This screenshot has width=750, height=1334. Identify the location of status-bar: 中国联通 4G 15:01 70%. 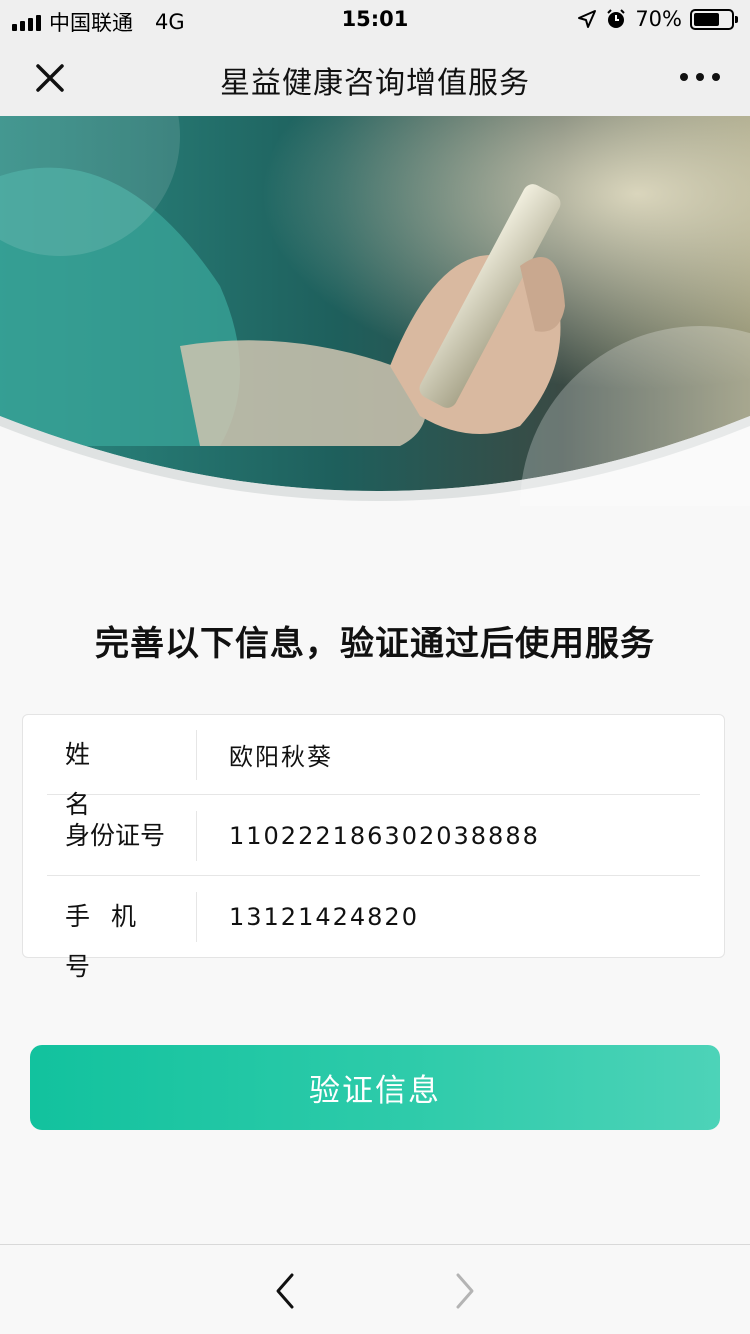
(375, 20).